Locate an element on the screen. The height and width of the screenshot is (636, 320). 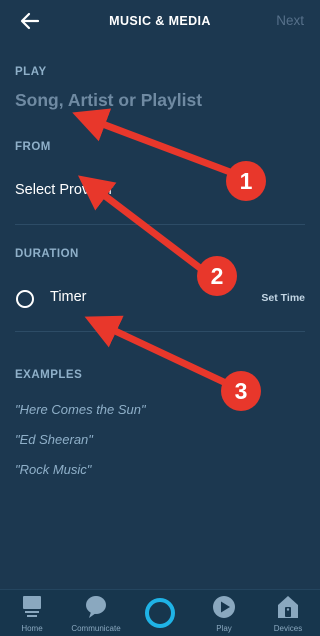
callout-badge-3: 3 is located at coordinates (241, 391).